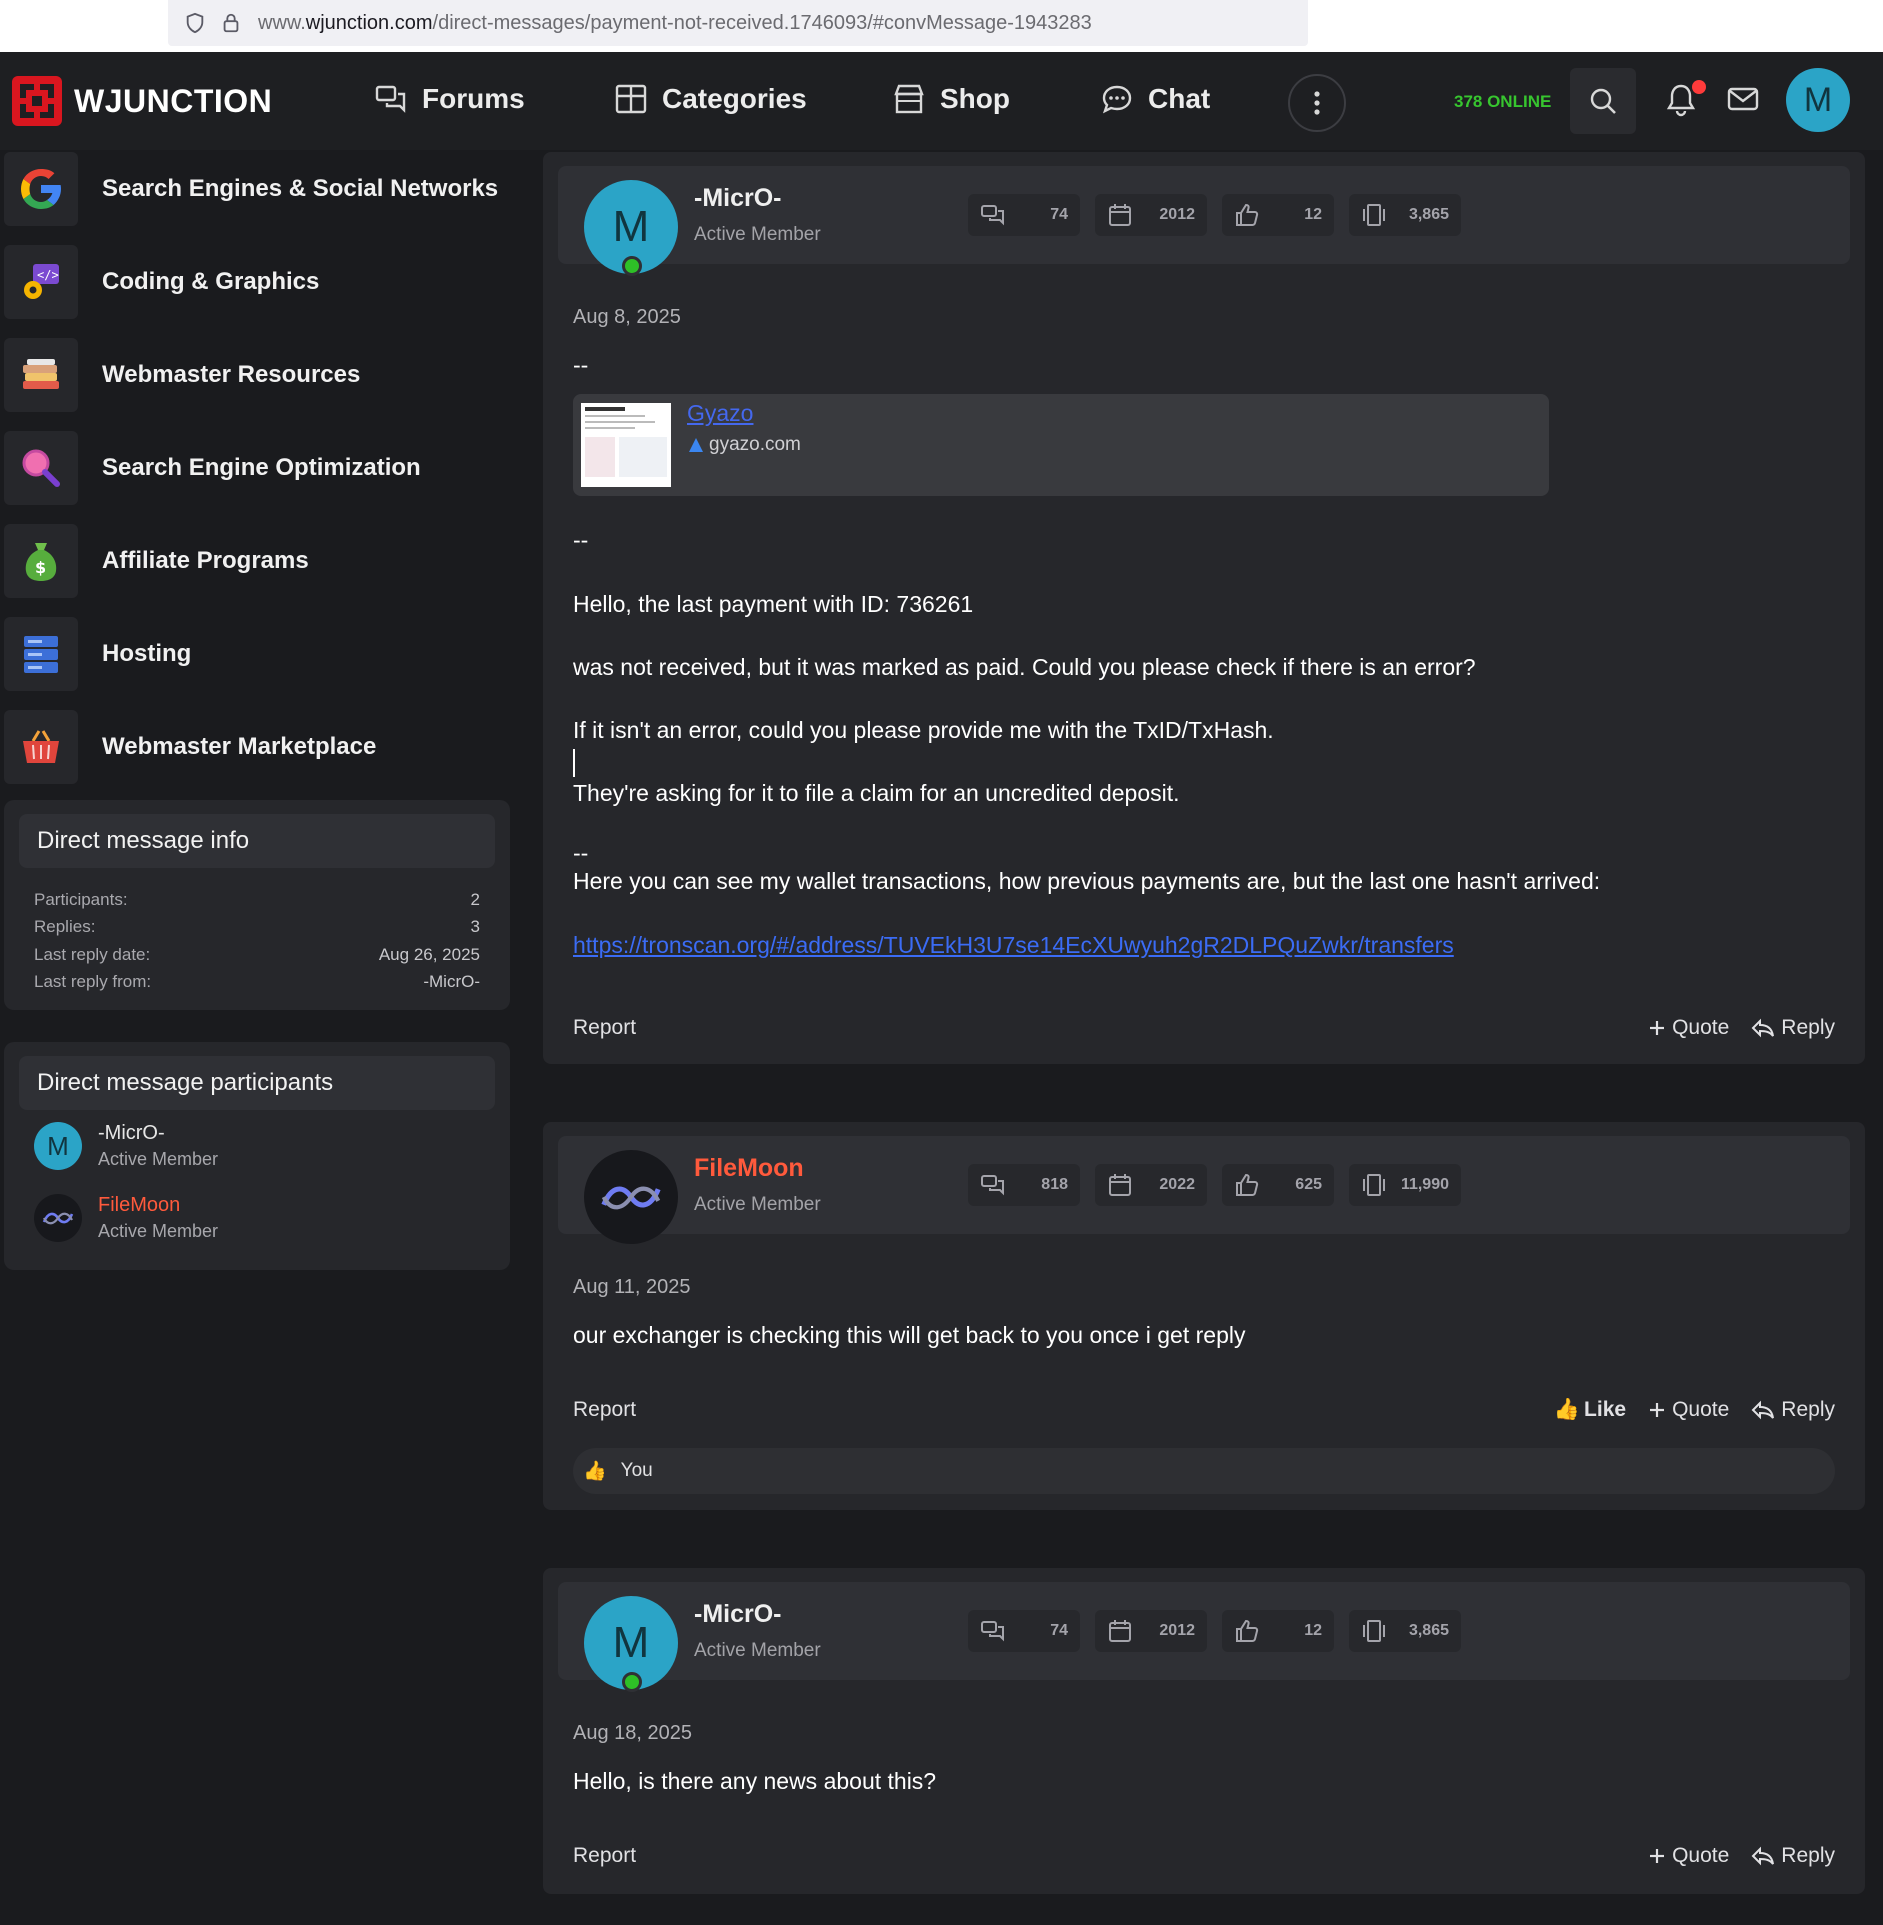  I want to click on info-row-last-reply-date: Last reply date: Aug 26, 2025, so click(257, 955).